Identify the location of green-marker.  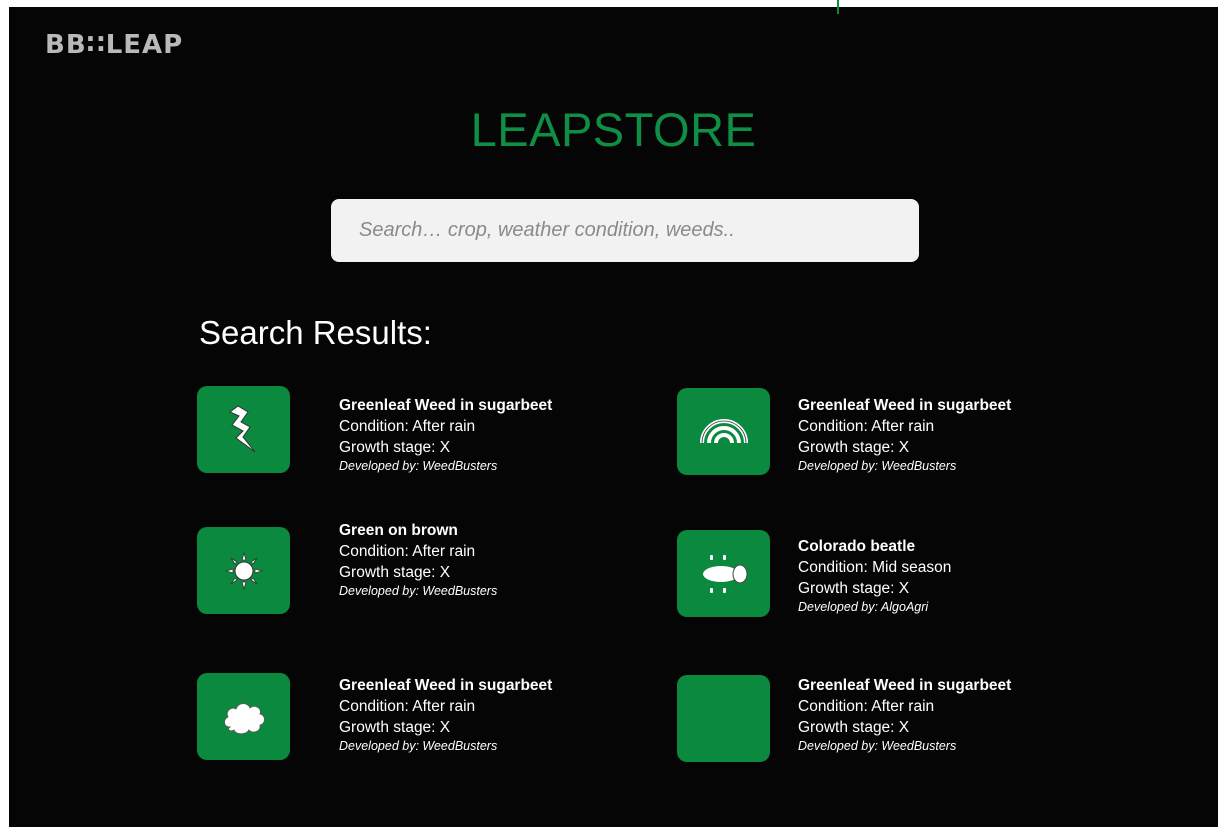
(838, 7).